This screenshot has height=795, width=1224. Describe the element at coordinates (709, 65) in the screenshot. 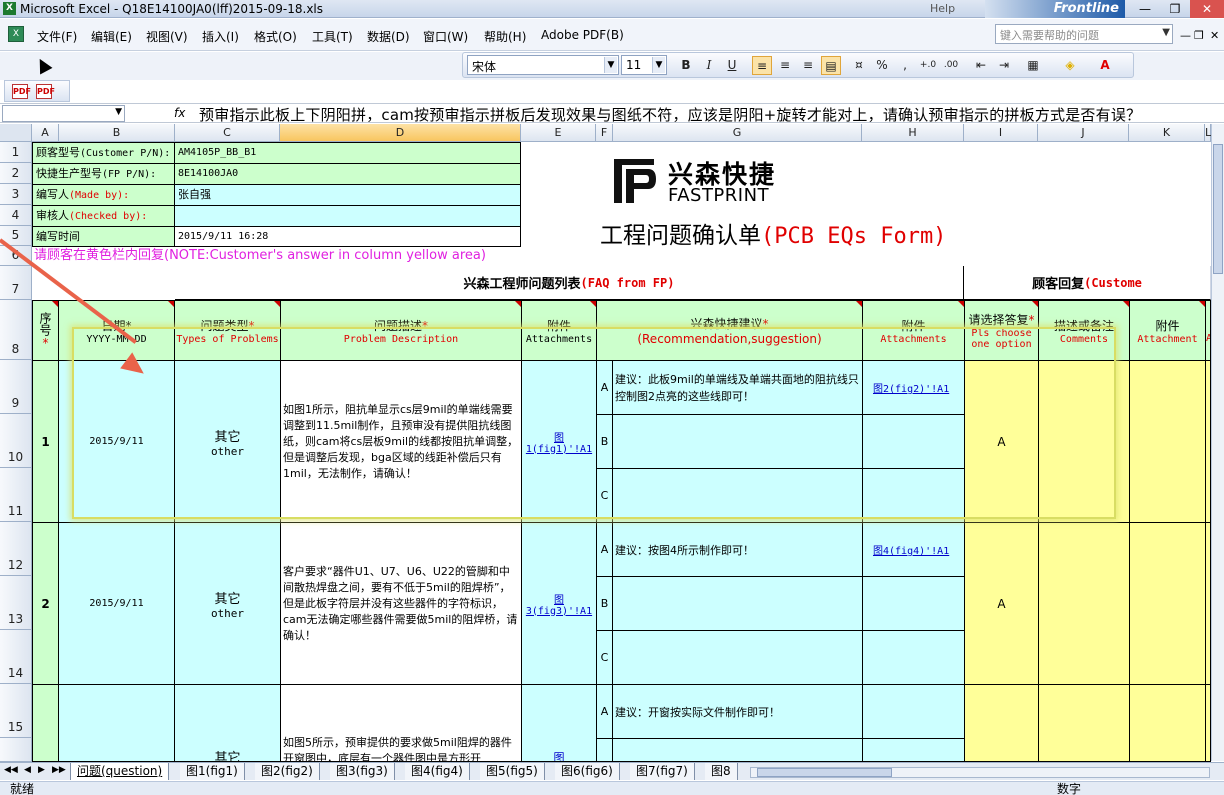

I see `italic-button: I` at that location.